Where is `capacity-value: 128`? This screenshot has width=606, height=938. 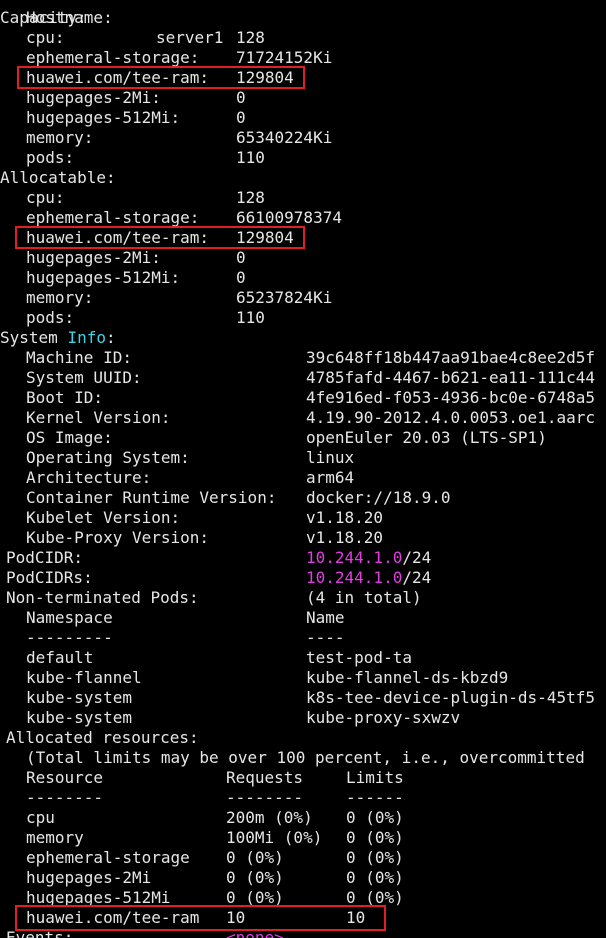 capacity-value: 128 is located at coordinates (250, 37).